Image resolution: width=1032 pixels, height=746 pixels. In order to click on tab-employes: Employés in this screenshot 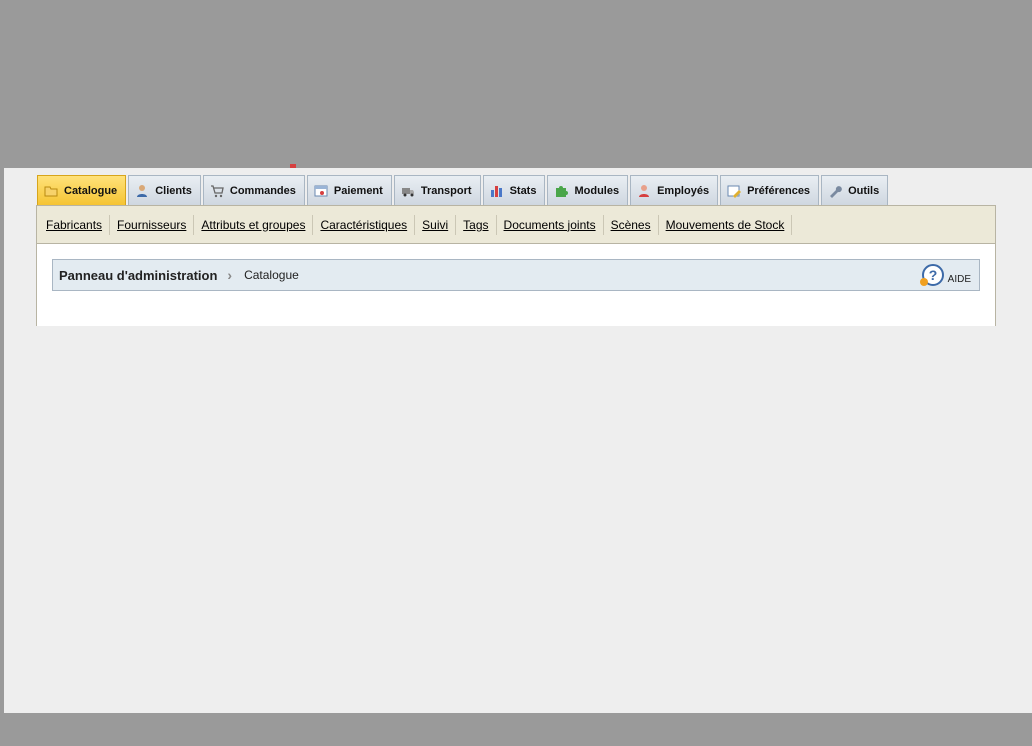, I will do `click(674, 190)`.